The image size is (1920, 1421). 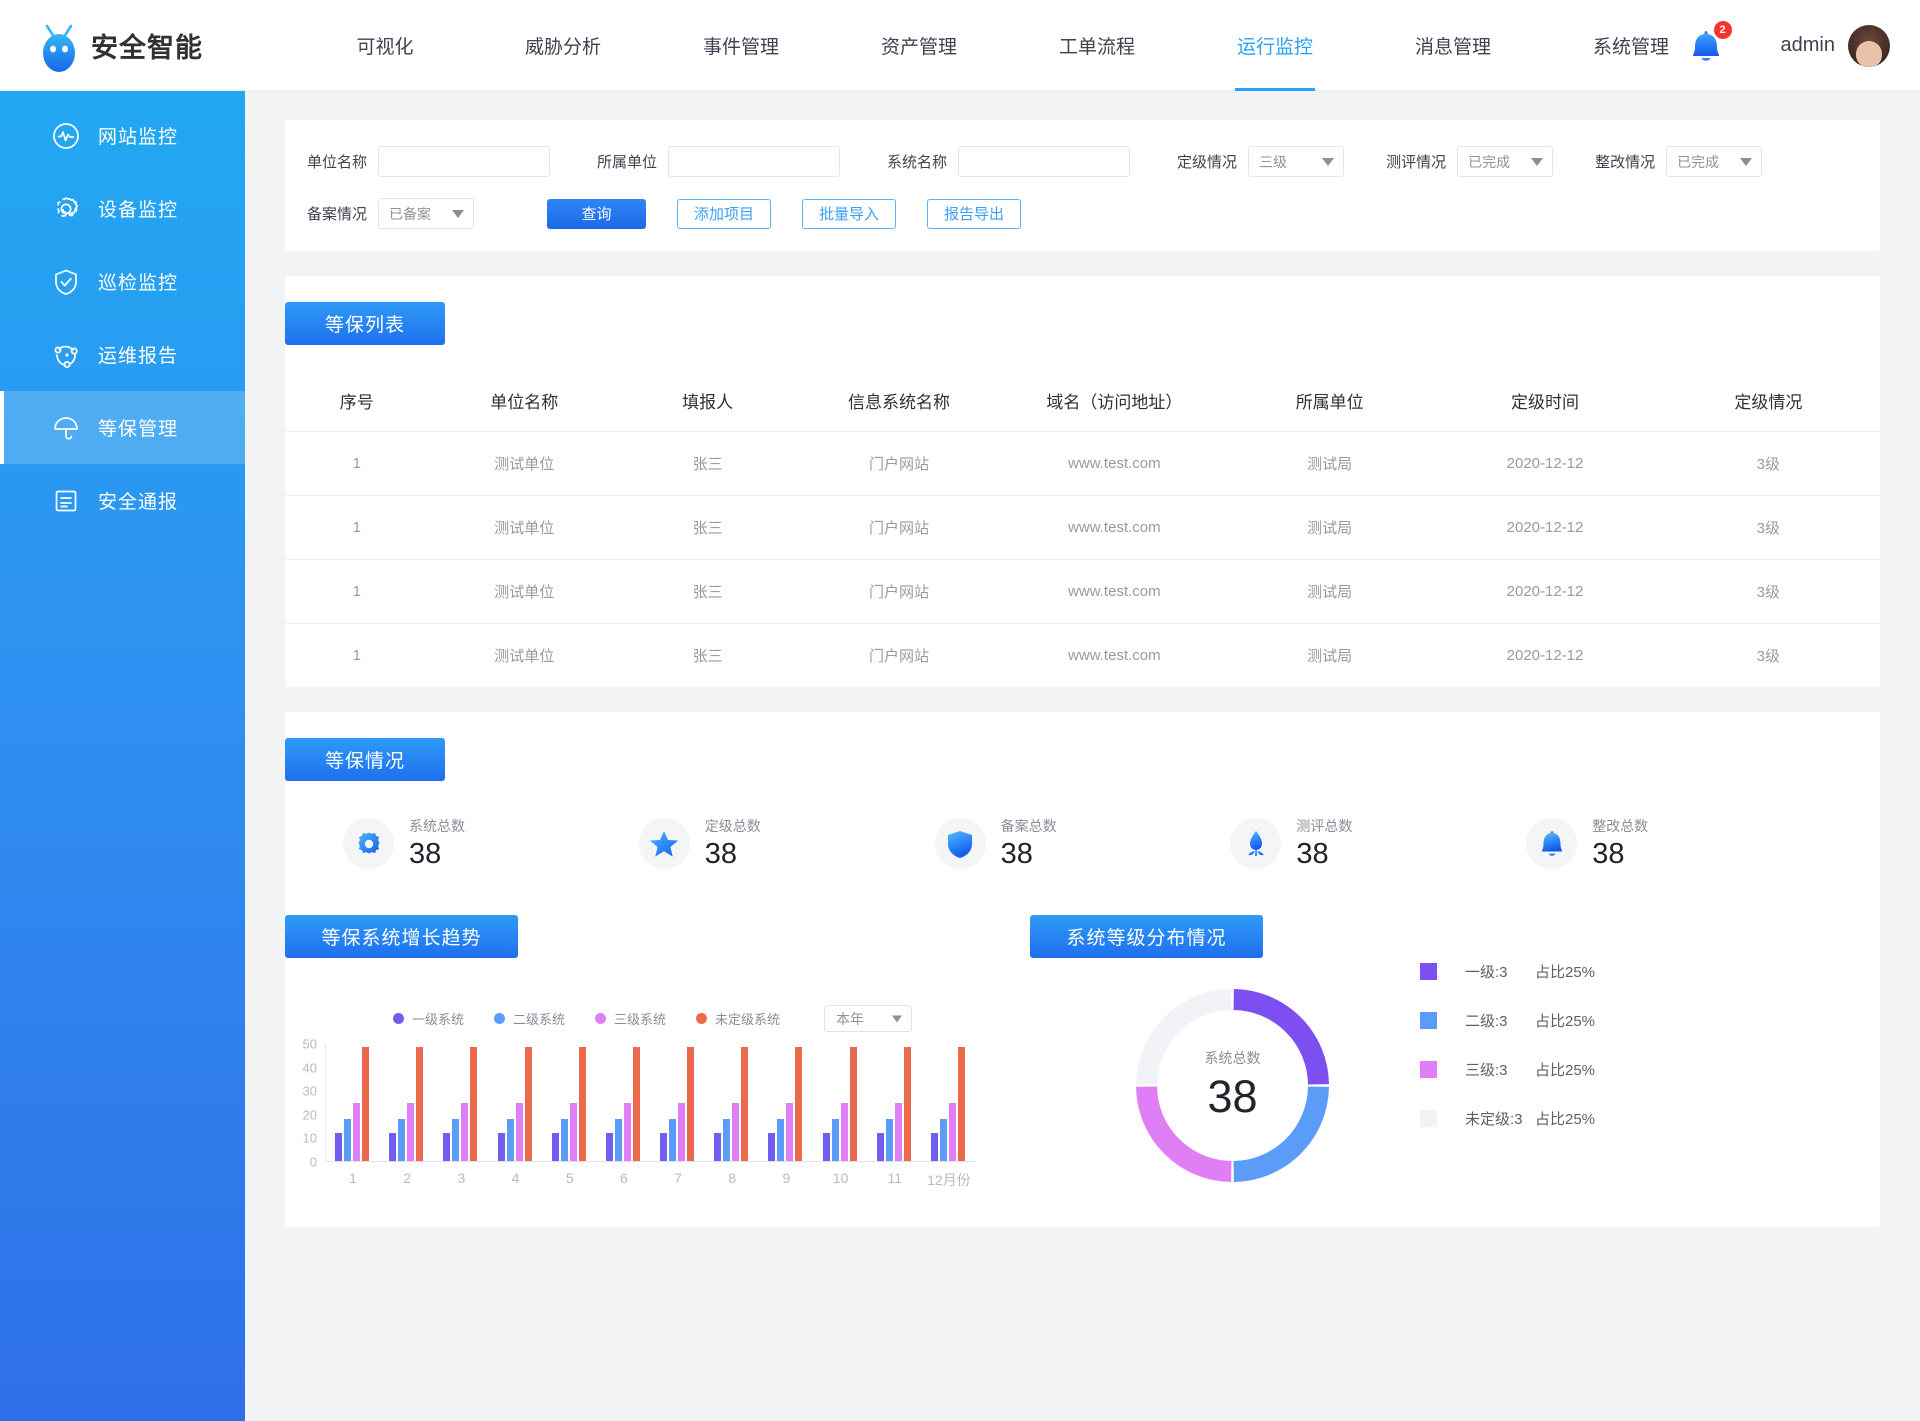 I want to click on report-export-button: 报告导出, so click(x=974, y=213).